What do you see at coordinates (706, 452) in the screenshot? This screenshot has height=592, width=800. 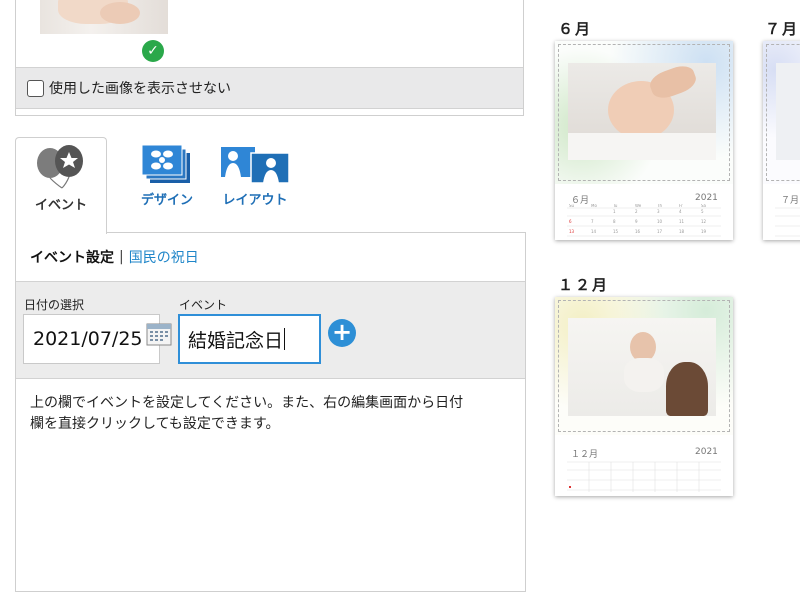 I see `december-mini-year: 2021` at bounding box center [706, 452].